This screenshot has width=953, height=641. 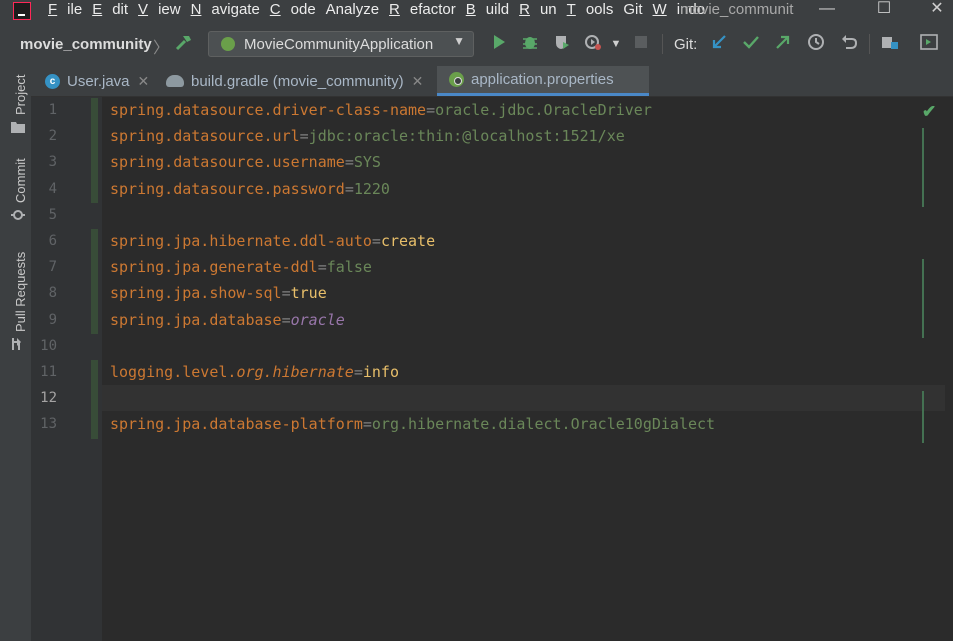 What do you see at coordinates (543, 110) in the screenshot?
I see `property-value: oracle.jdbc.OracleDriver` at bounding box center [543, 110].